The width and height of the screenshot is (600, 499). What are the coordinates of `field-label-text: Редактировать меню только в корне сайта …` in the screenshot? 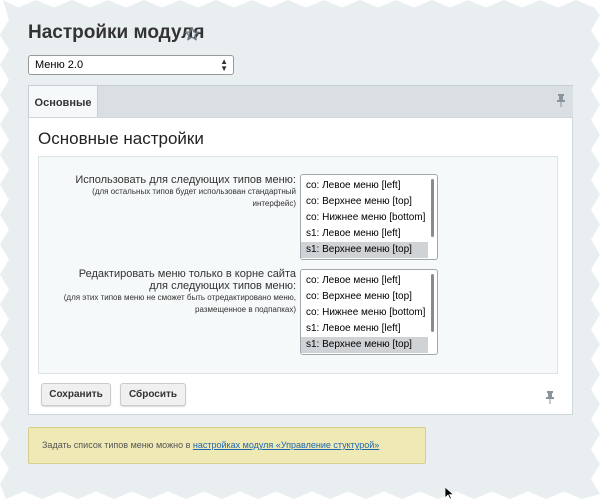 It's located at (187, 280).